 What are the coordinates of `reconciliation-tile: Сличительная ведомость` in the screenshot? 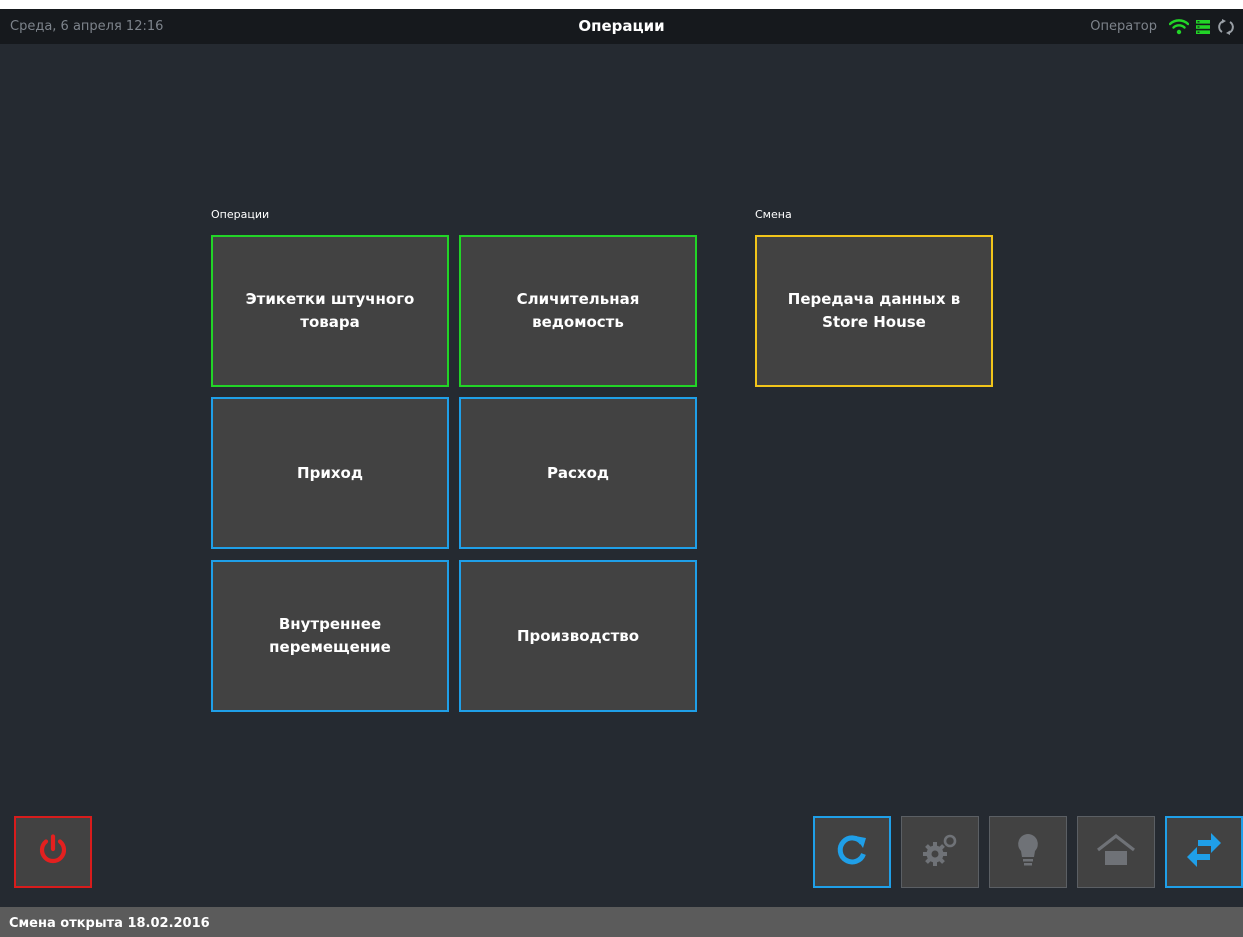 It's located at (578, 311).